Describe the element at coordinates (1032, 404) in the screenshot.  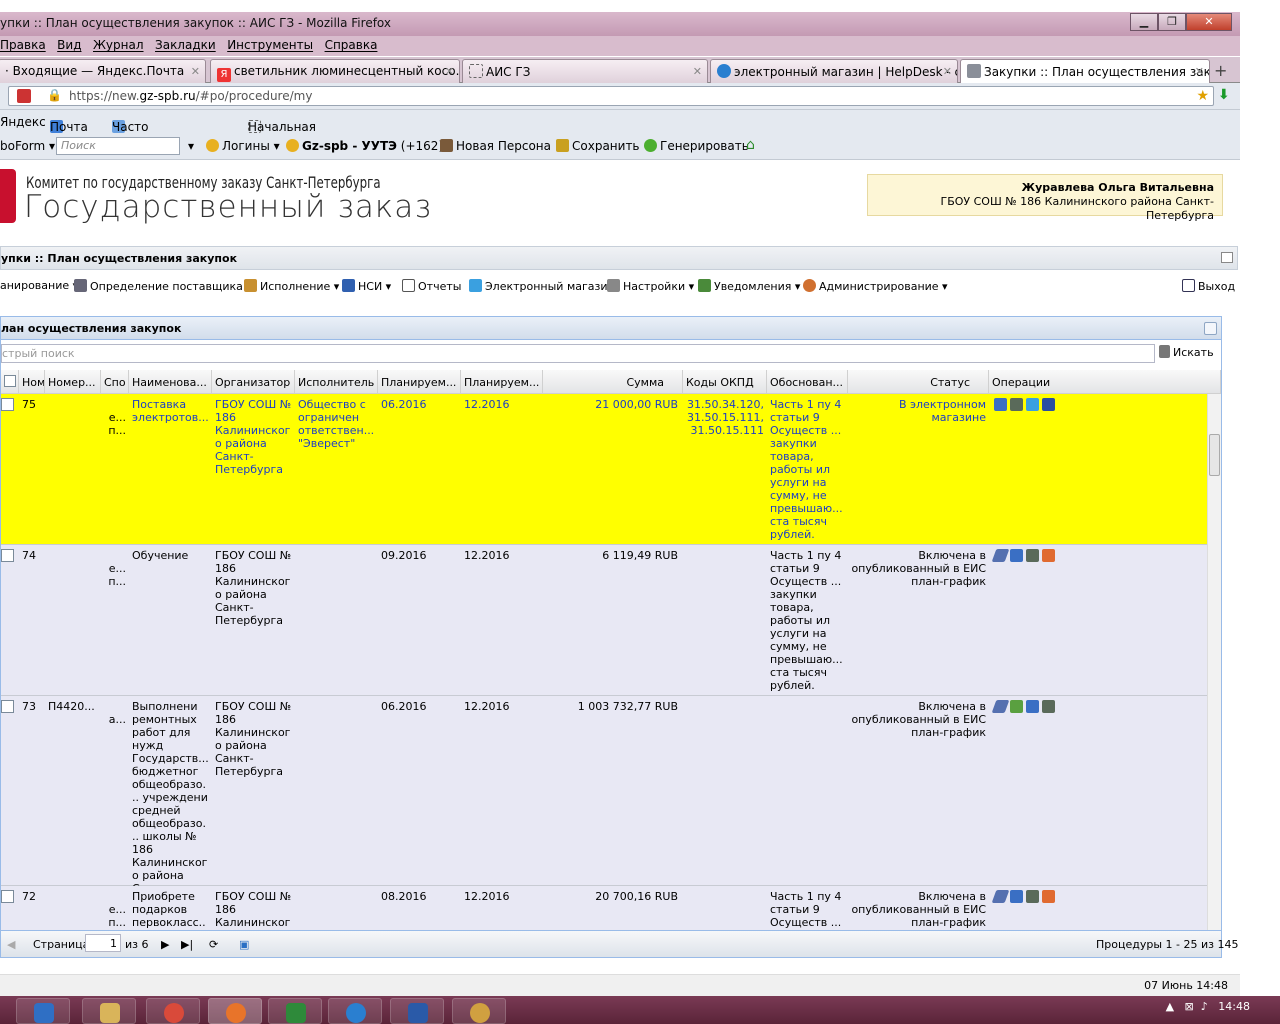
I see `cart-icon` at that location.